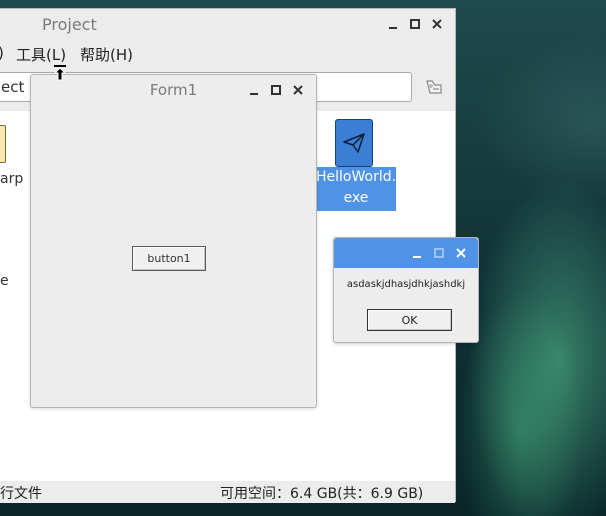 This screenshot has height=516, width=606. Describe the element at coordinates (69, 24) in the screenshot. I see `window-title: Project` at that location.